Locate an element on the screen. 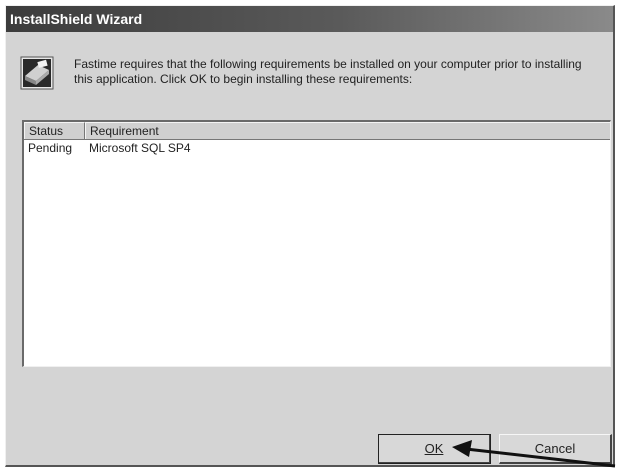 This screenshot has height=474, width=621. installer-icon is located at coordinates (37, 73).